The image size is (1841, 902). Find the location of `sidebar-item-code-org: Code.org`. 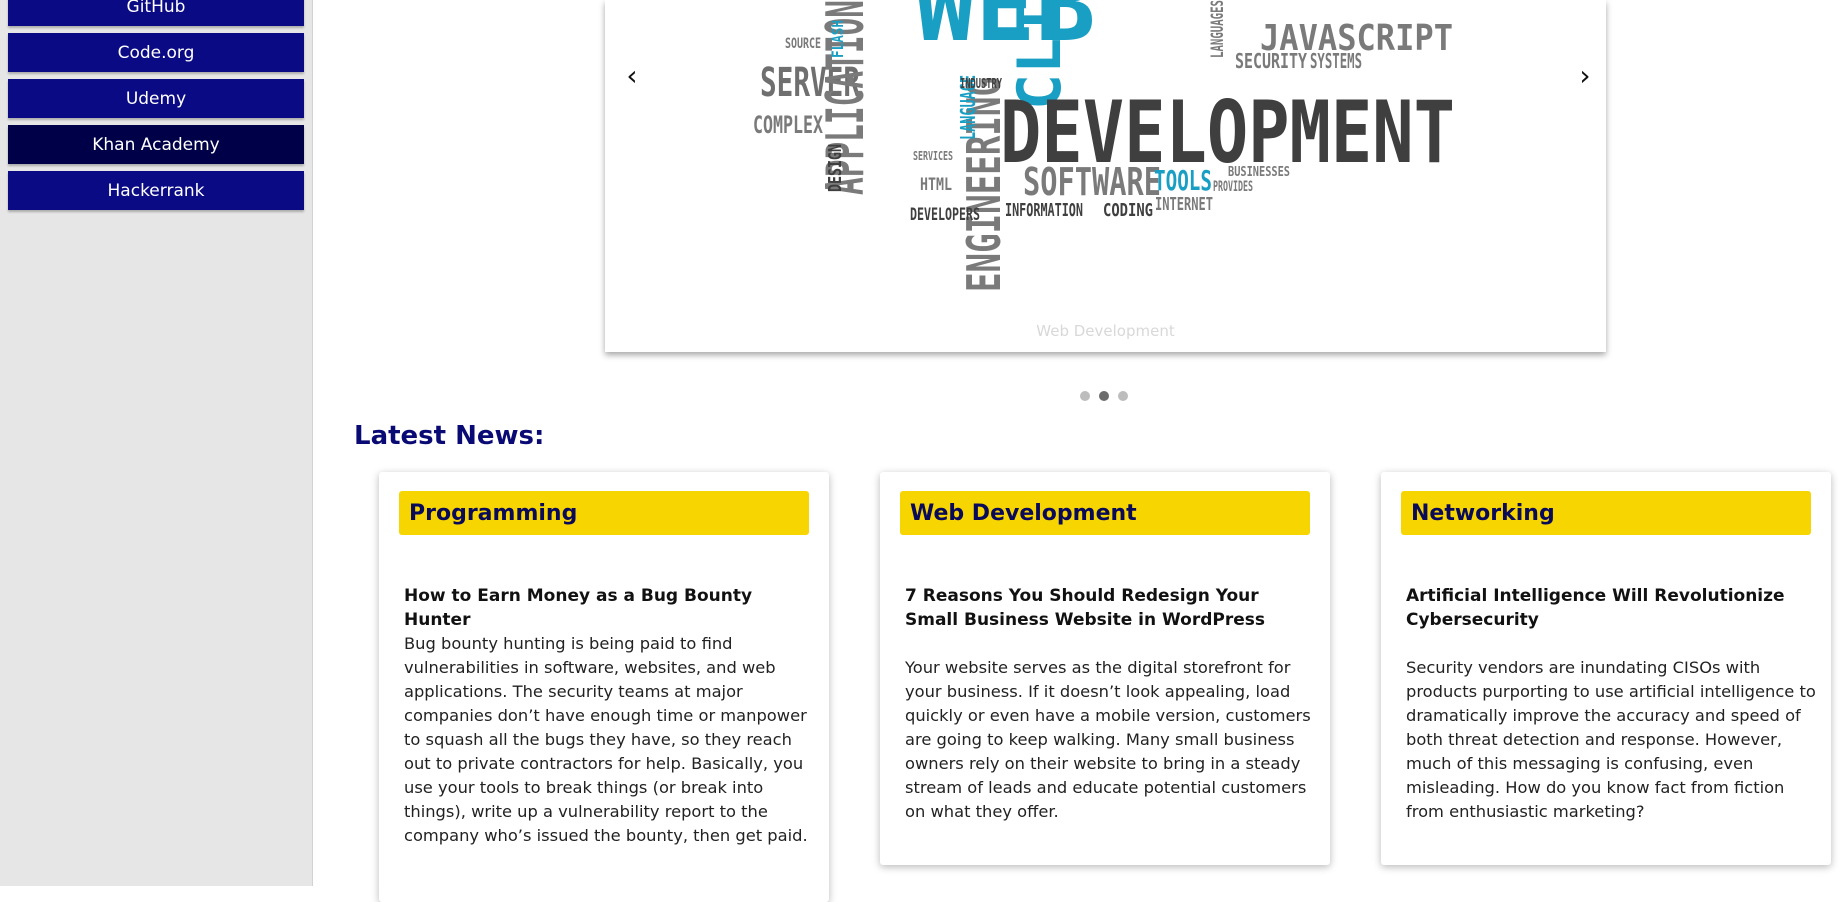

sidebar-item-code-org: Code.org is located at coordinates (156, 52).